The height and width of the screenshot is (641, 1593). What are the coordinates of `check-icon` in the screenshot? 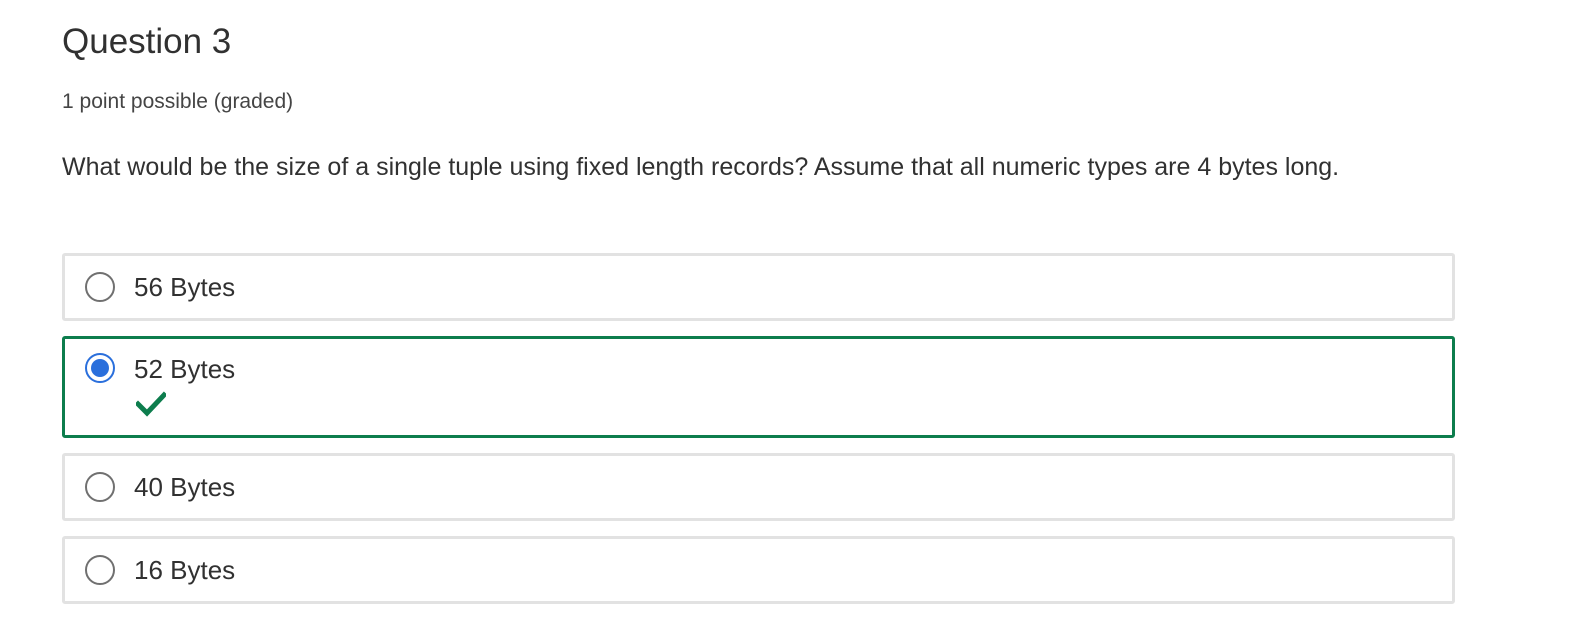 It's located at (151, 404).